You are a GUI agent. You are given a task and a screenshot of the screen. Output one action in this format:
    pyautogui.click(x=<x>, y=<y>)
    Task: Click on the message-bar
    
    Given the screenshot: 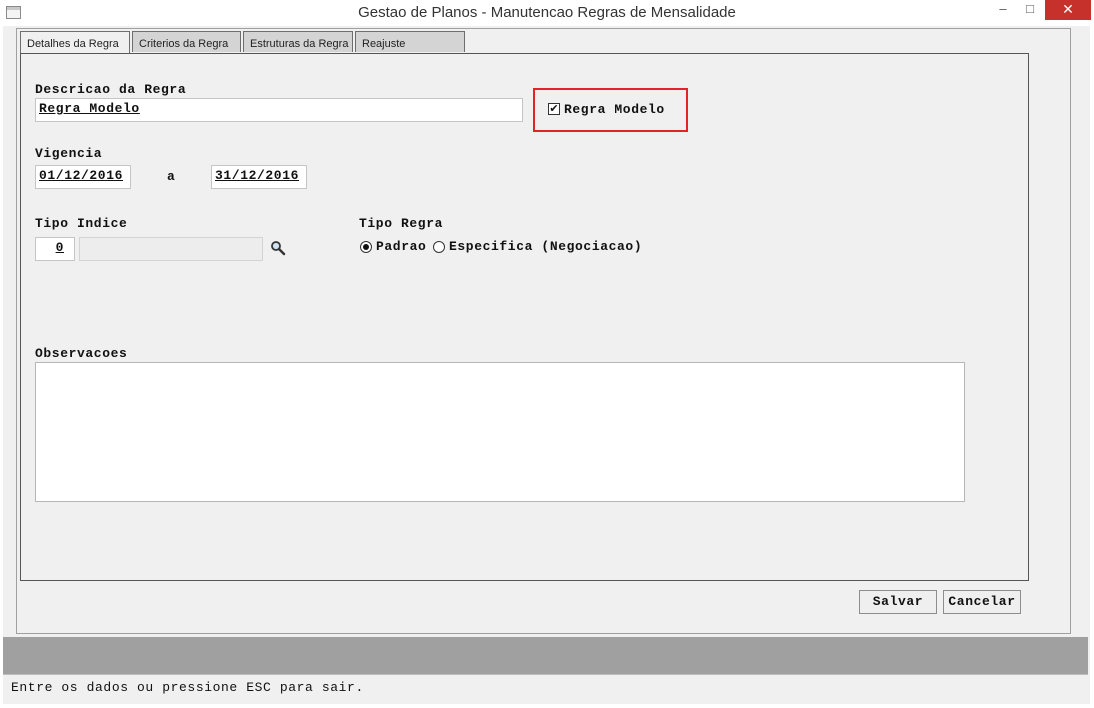 What is the action you would take?
    pyautogui.click(x=545, y=655)
    